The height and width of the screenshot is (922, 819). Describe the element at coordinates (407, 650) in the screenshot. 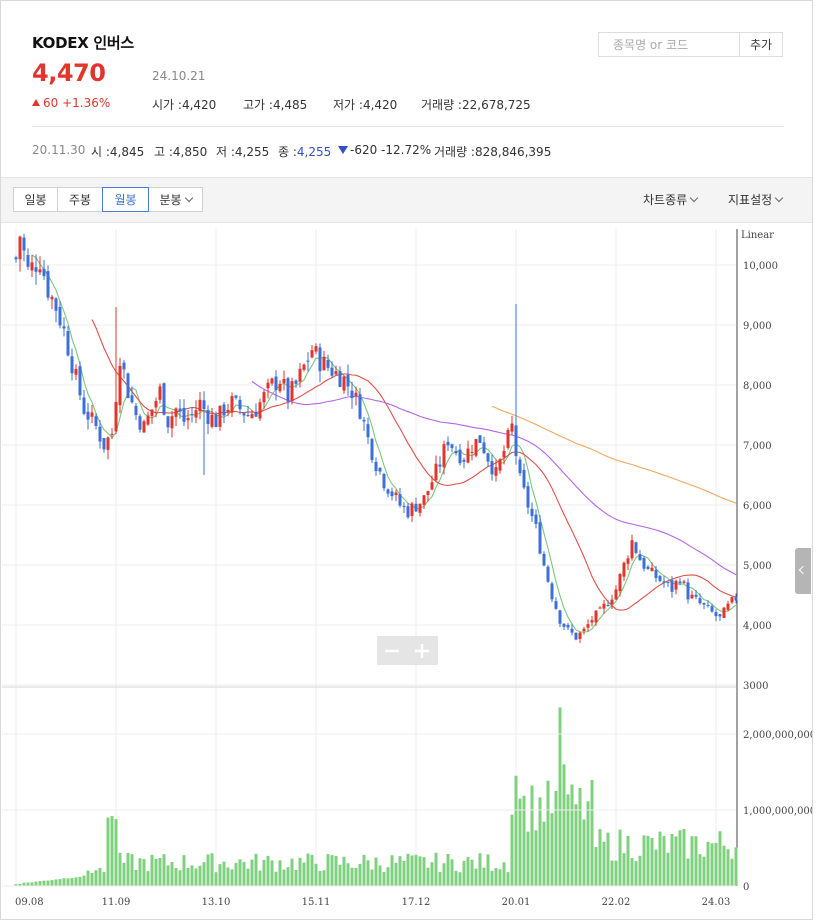

I see `zoom-control` at that location.